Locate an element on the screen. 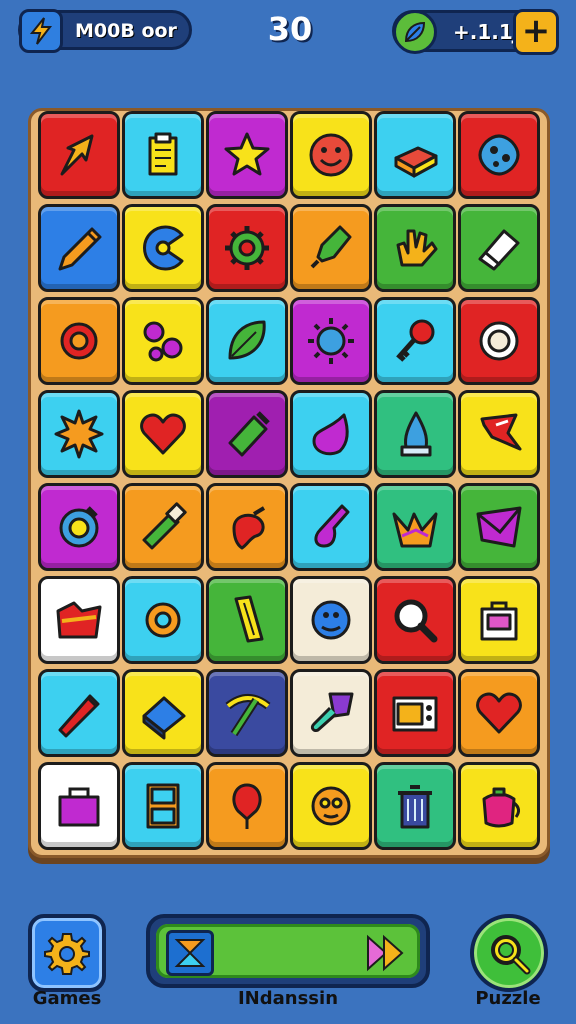 This screenshot has height=1024, width=576. cookie-icon is located at coordinates (499, 155).